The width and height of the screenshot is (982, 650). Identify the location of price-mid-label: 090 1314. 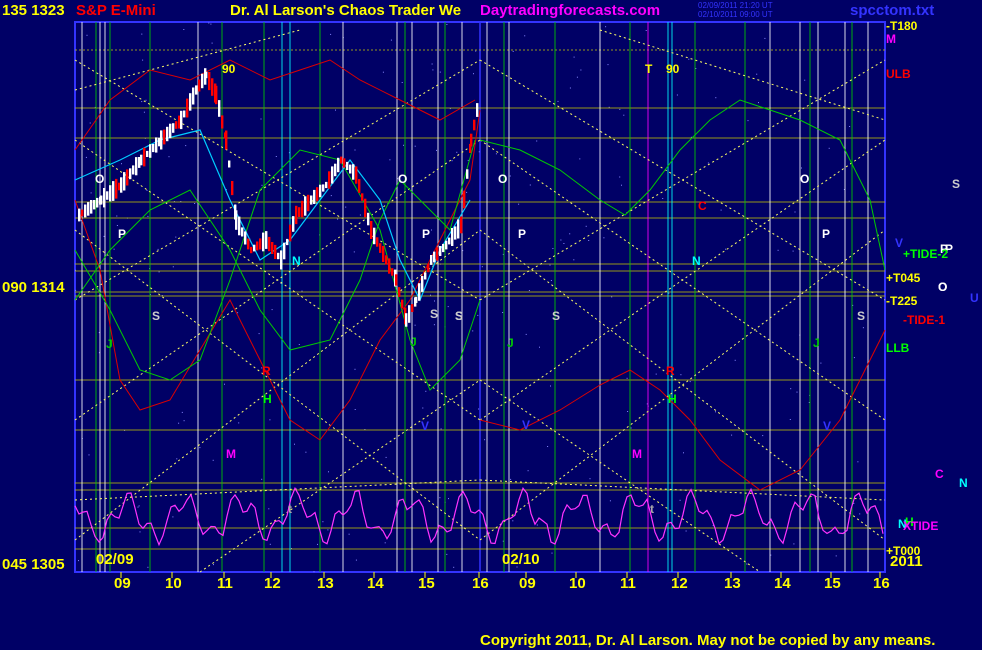
(33, 287).